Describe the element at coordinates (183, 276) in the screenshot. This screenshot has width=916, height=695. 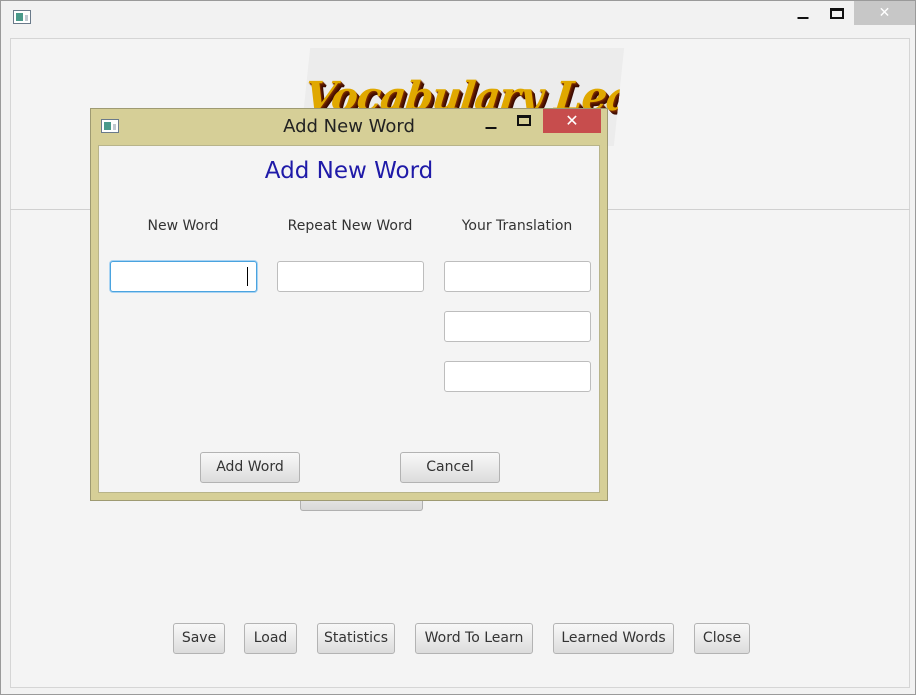
I see `new-word-input` at that location.